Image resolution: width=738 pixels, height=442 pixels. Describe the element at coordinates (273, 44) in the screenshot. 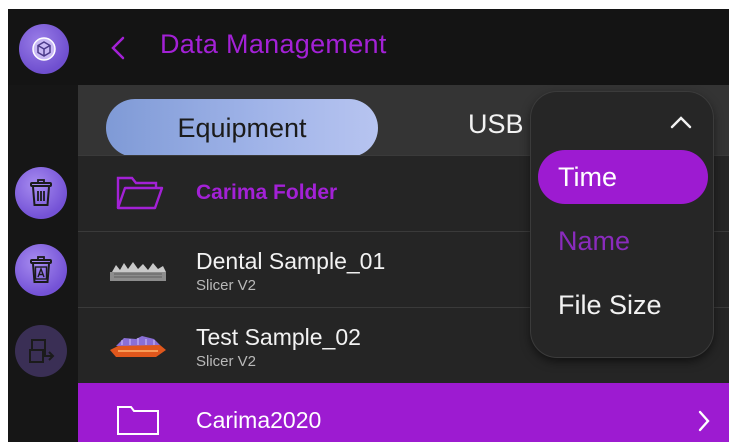

I see `page-title: Data Management` at that location.